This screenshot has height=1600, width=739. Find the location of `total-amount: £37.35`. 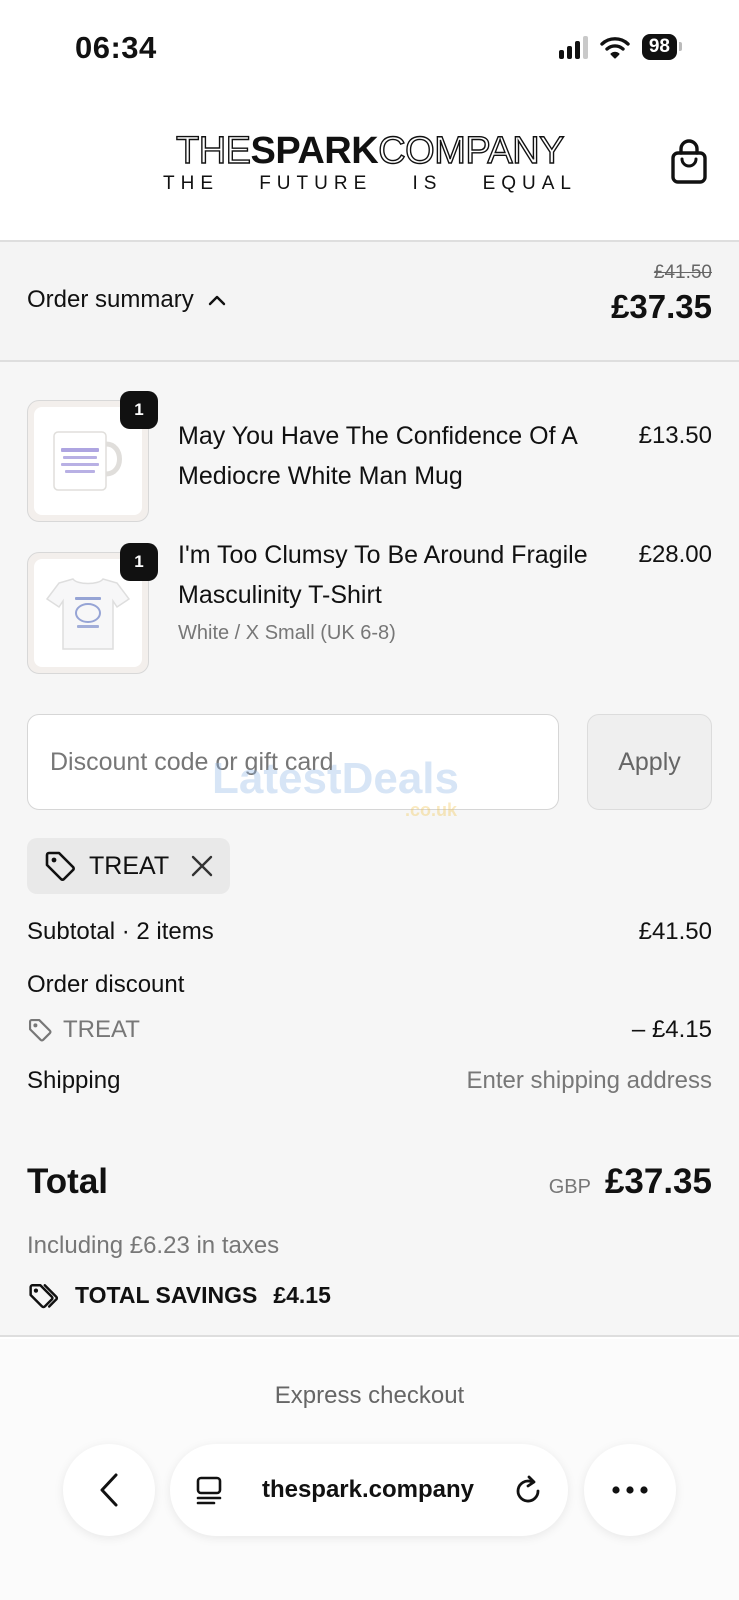

total-amount: £37.35 is located at coordinates (658, 1181).